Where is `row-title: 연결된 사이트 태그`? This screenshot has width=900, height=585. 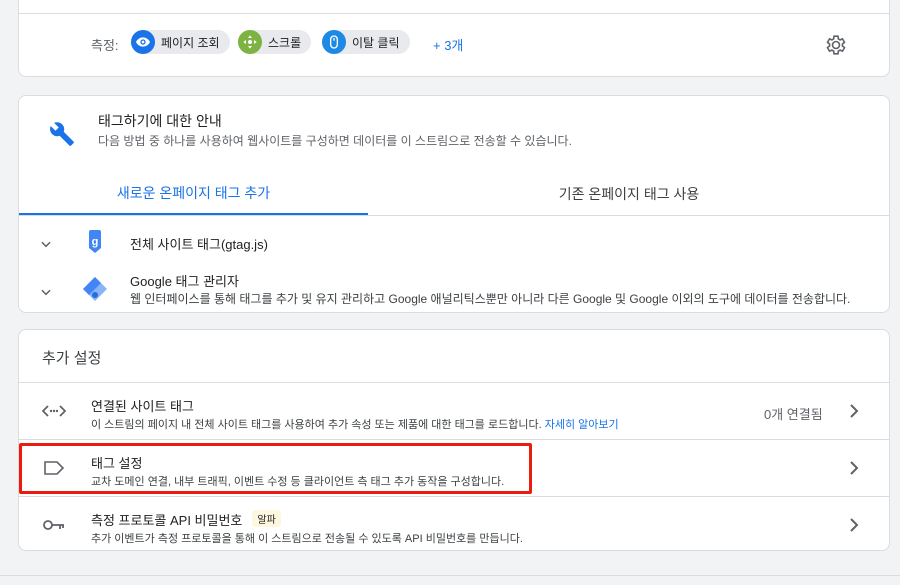 row-title: 연결된 사이트 태그 is located at coordinates (142, 406).